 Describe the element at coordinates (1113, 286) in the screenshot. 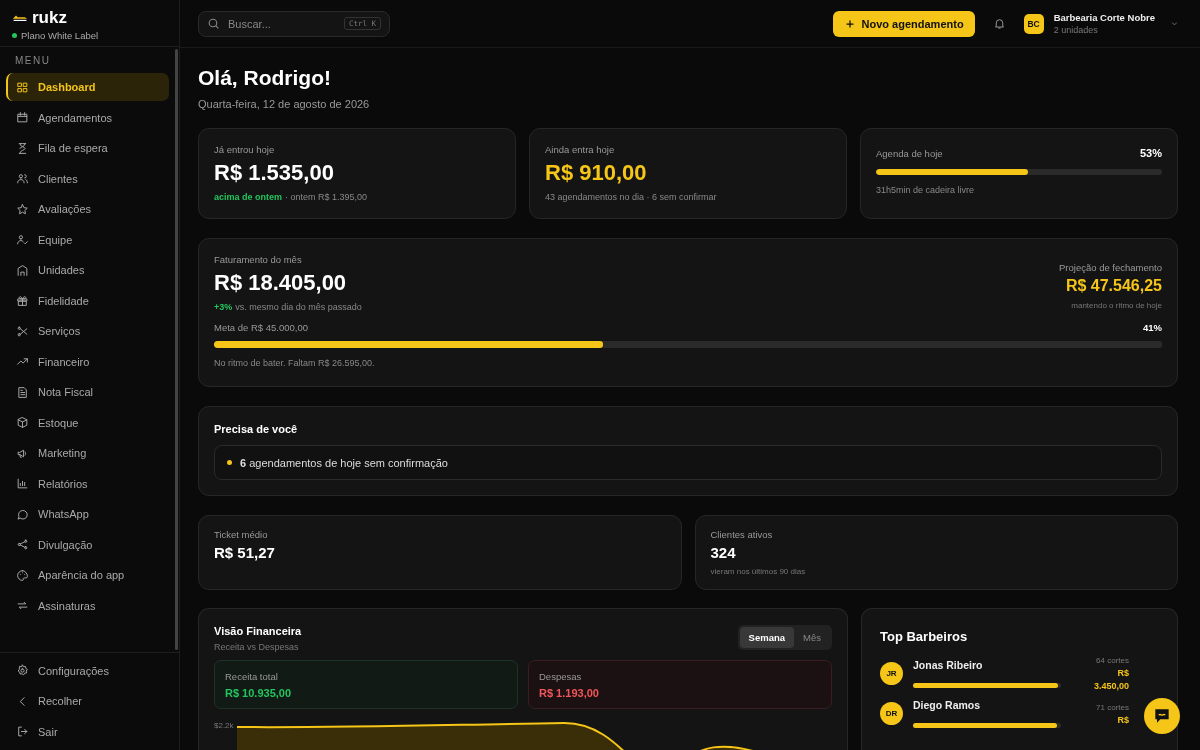

I see `projection-value: R$ 47.546,25` at that location.